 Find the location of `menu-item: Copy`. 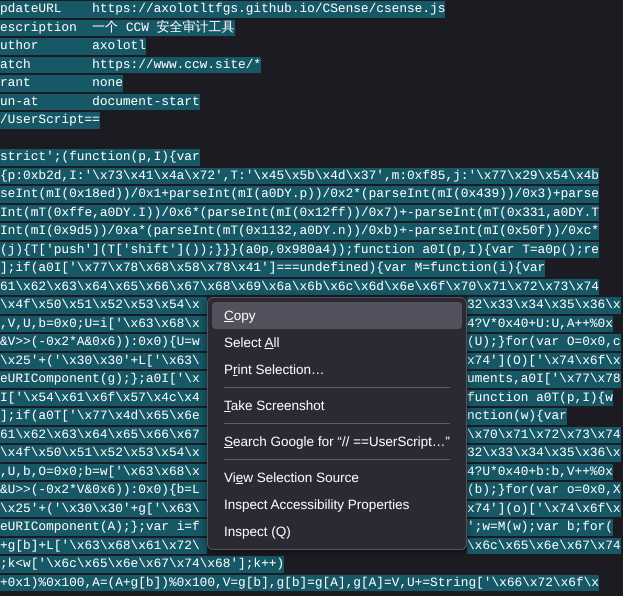

menu-item: Copy is located at coordinates (337, 315).